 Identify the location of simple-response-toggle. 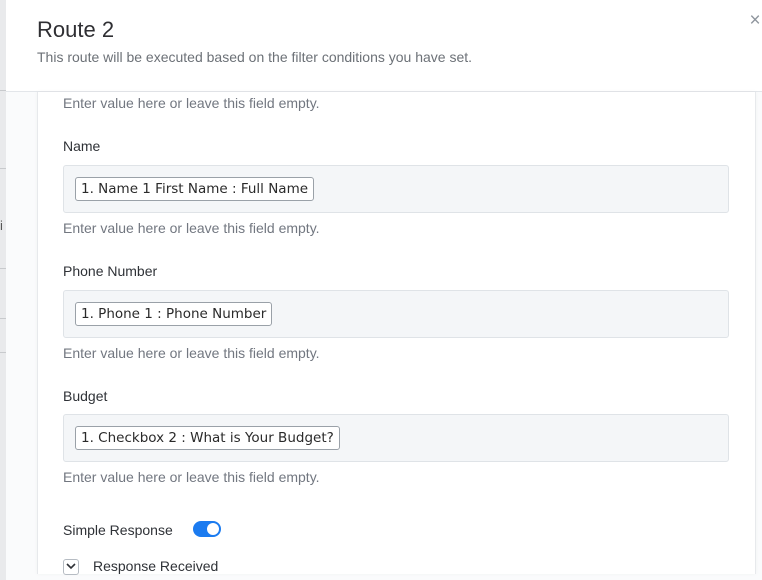
(207, 529).